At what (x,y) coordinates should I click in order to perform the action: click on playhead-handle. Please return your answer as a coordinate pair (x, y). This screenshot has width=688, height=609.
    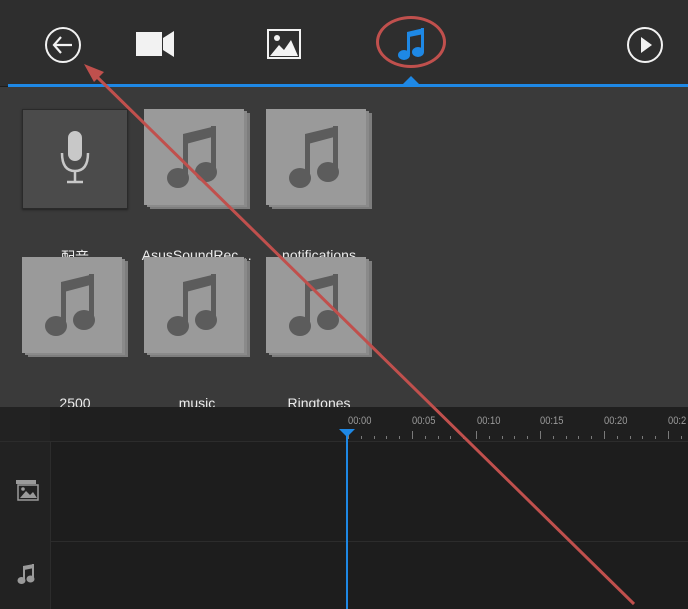
    Looking at the image, I should click on (347, 433).